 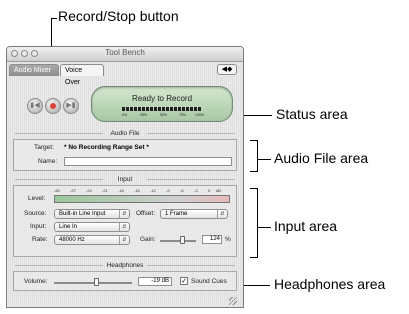 What do you see at coordinates (92, 240) in the screenshot?
I see `rate-popup: 48000 Hz ⇵` at bounding box center [92, 240].